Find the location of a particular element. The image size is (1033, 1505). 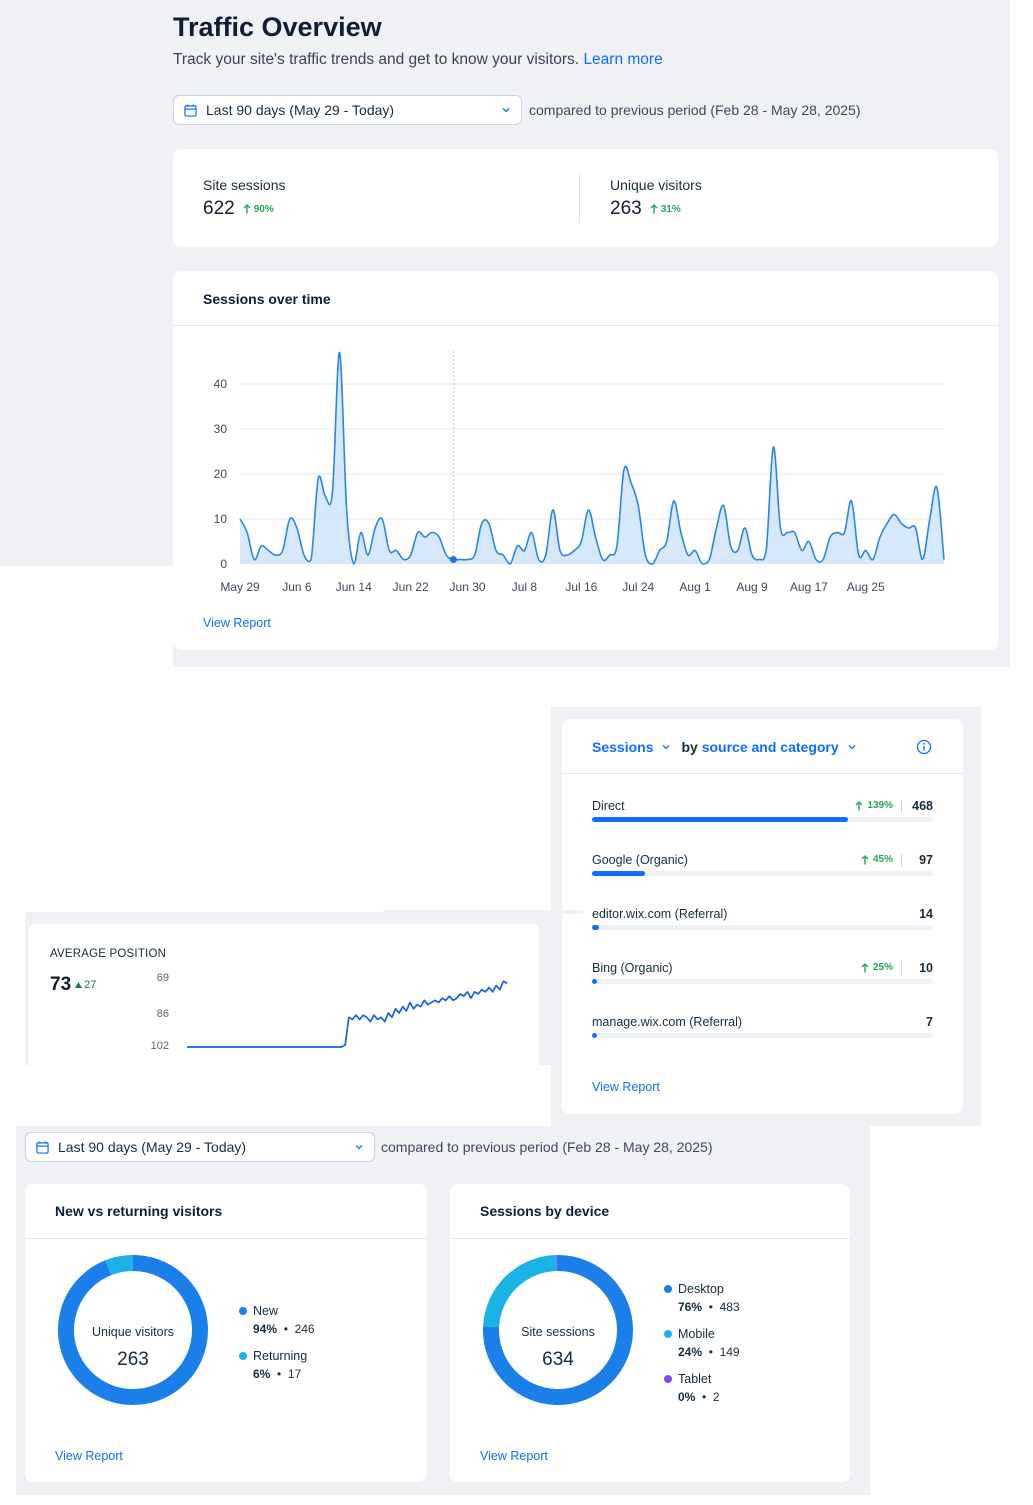

donut-center-value: 634 is located at coordinates (558, 1359).